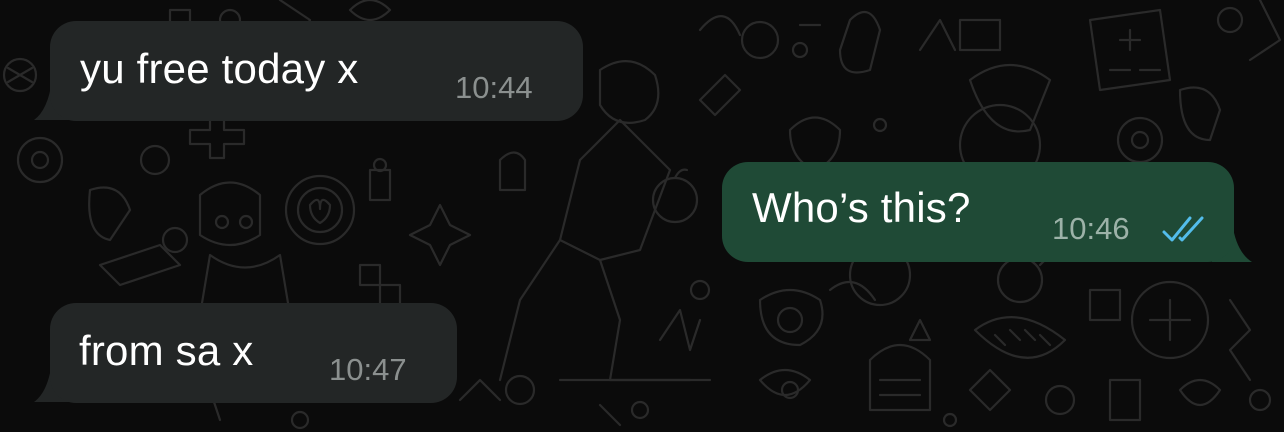 This screenshot has width=1284, height=432. Describe the element at coordinates (494, 87) in the screenshot. I see `message-timestamp: 10:44` at that location.